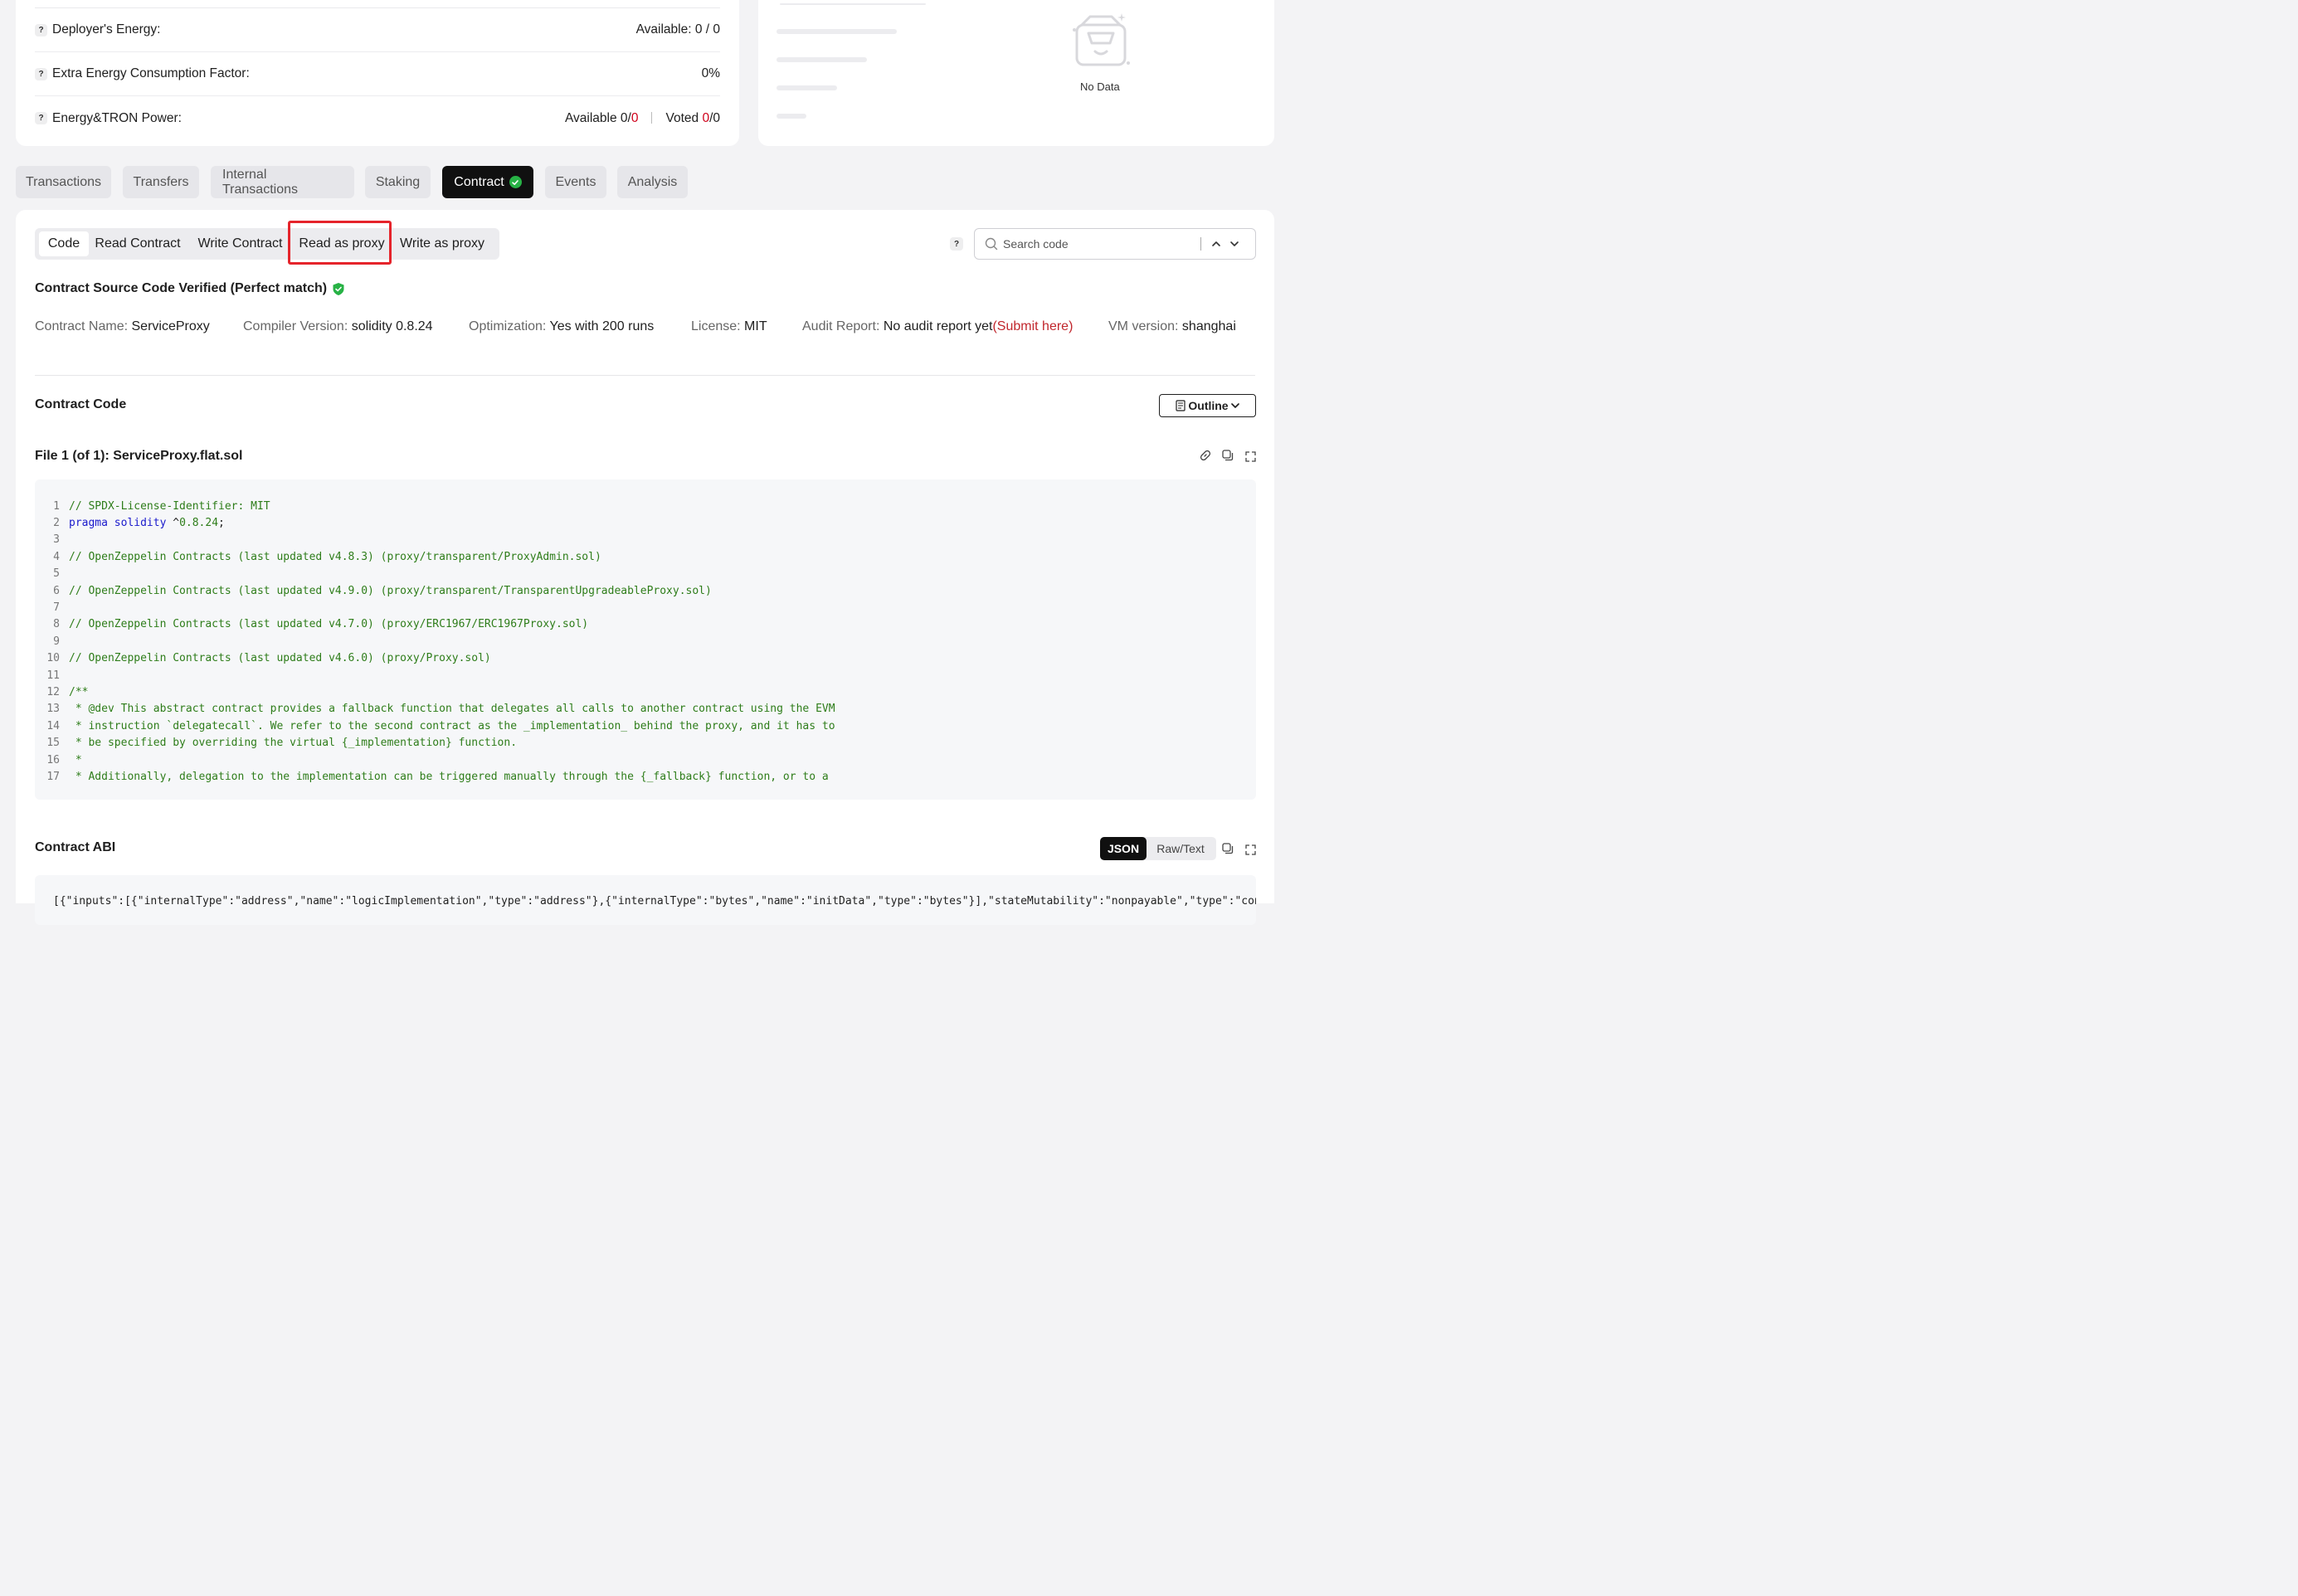  Describe the element at coordinates (642, 118) in the screenshot. I see `energy-tron-power-values: Available 0/0 Voted 0/0` at that location.